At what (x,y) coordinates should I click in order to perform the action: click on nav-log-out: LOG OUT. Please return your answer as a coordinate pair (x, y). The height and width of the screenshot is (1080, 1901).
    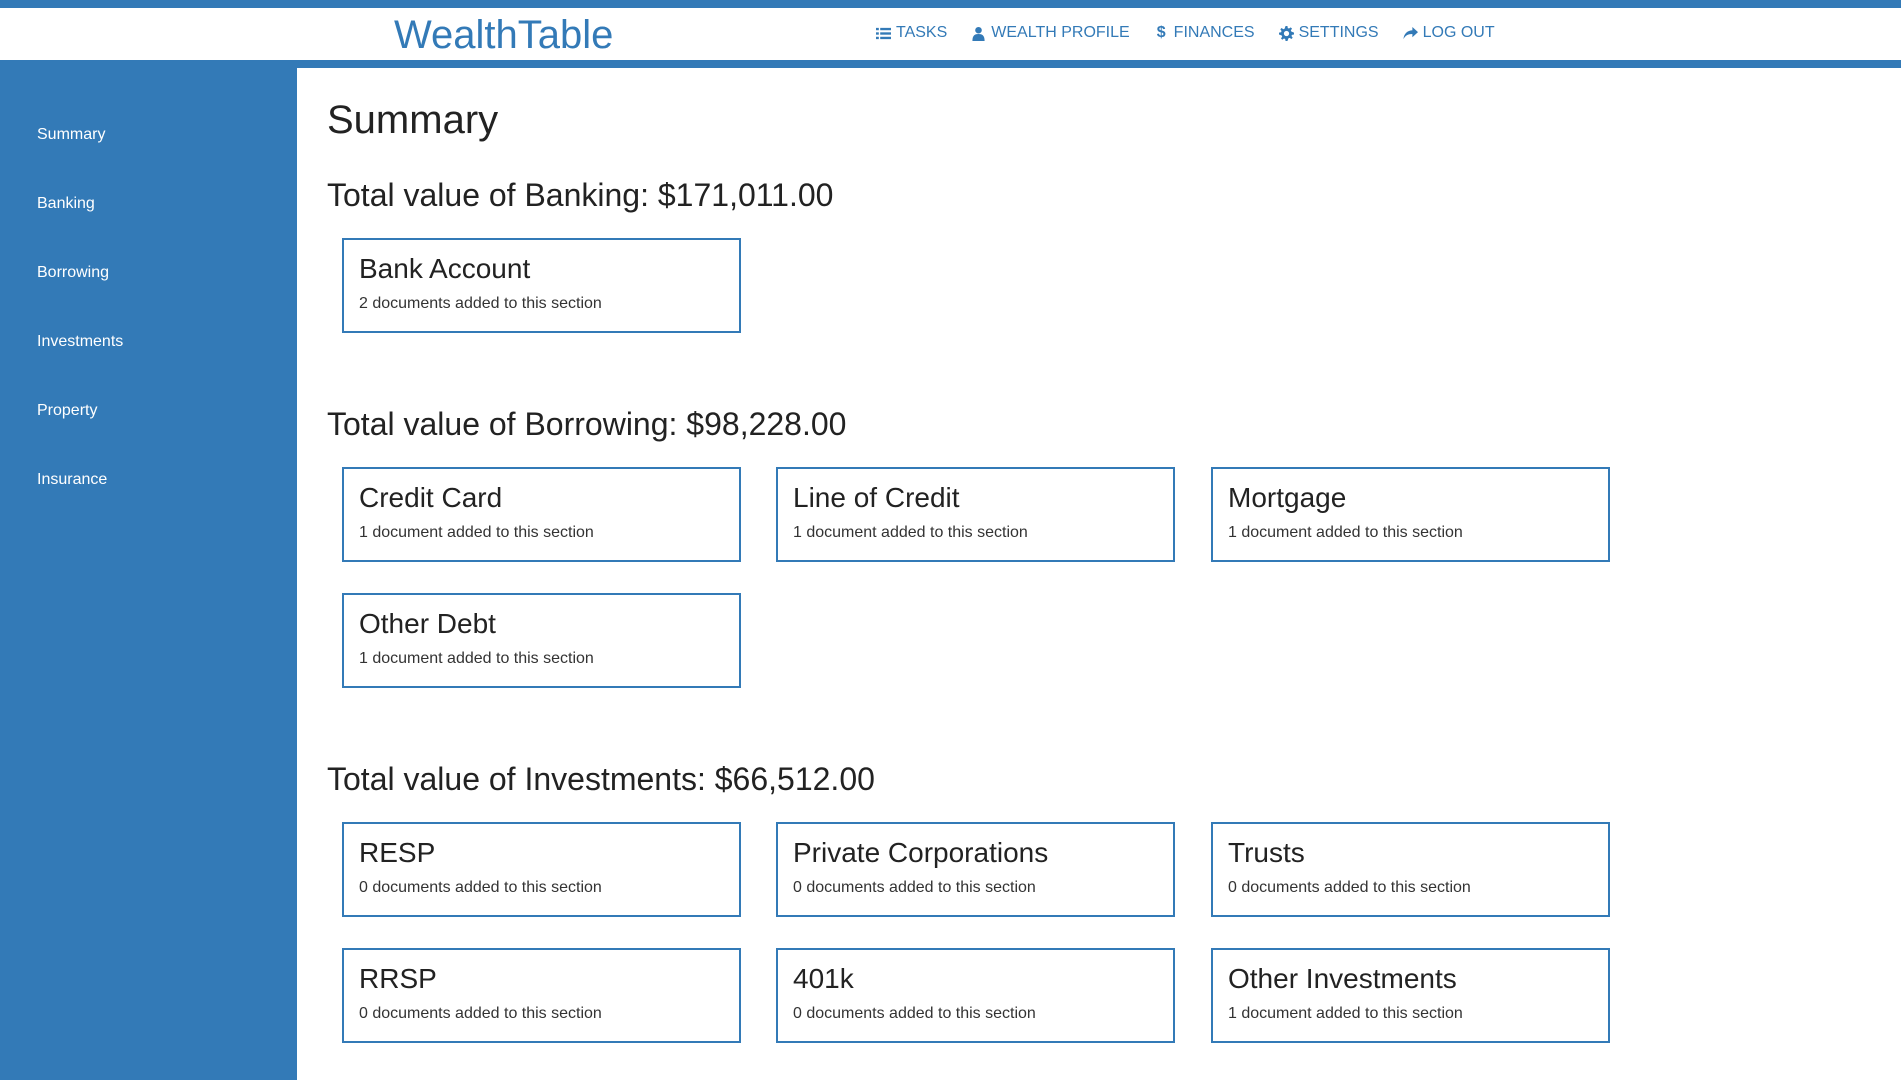
    Looking at the image, I should click on (1449, 33).